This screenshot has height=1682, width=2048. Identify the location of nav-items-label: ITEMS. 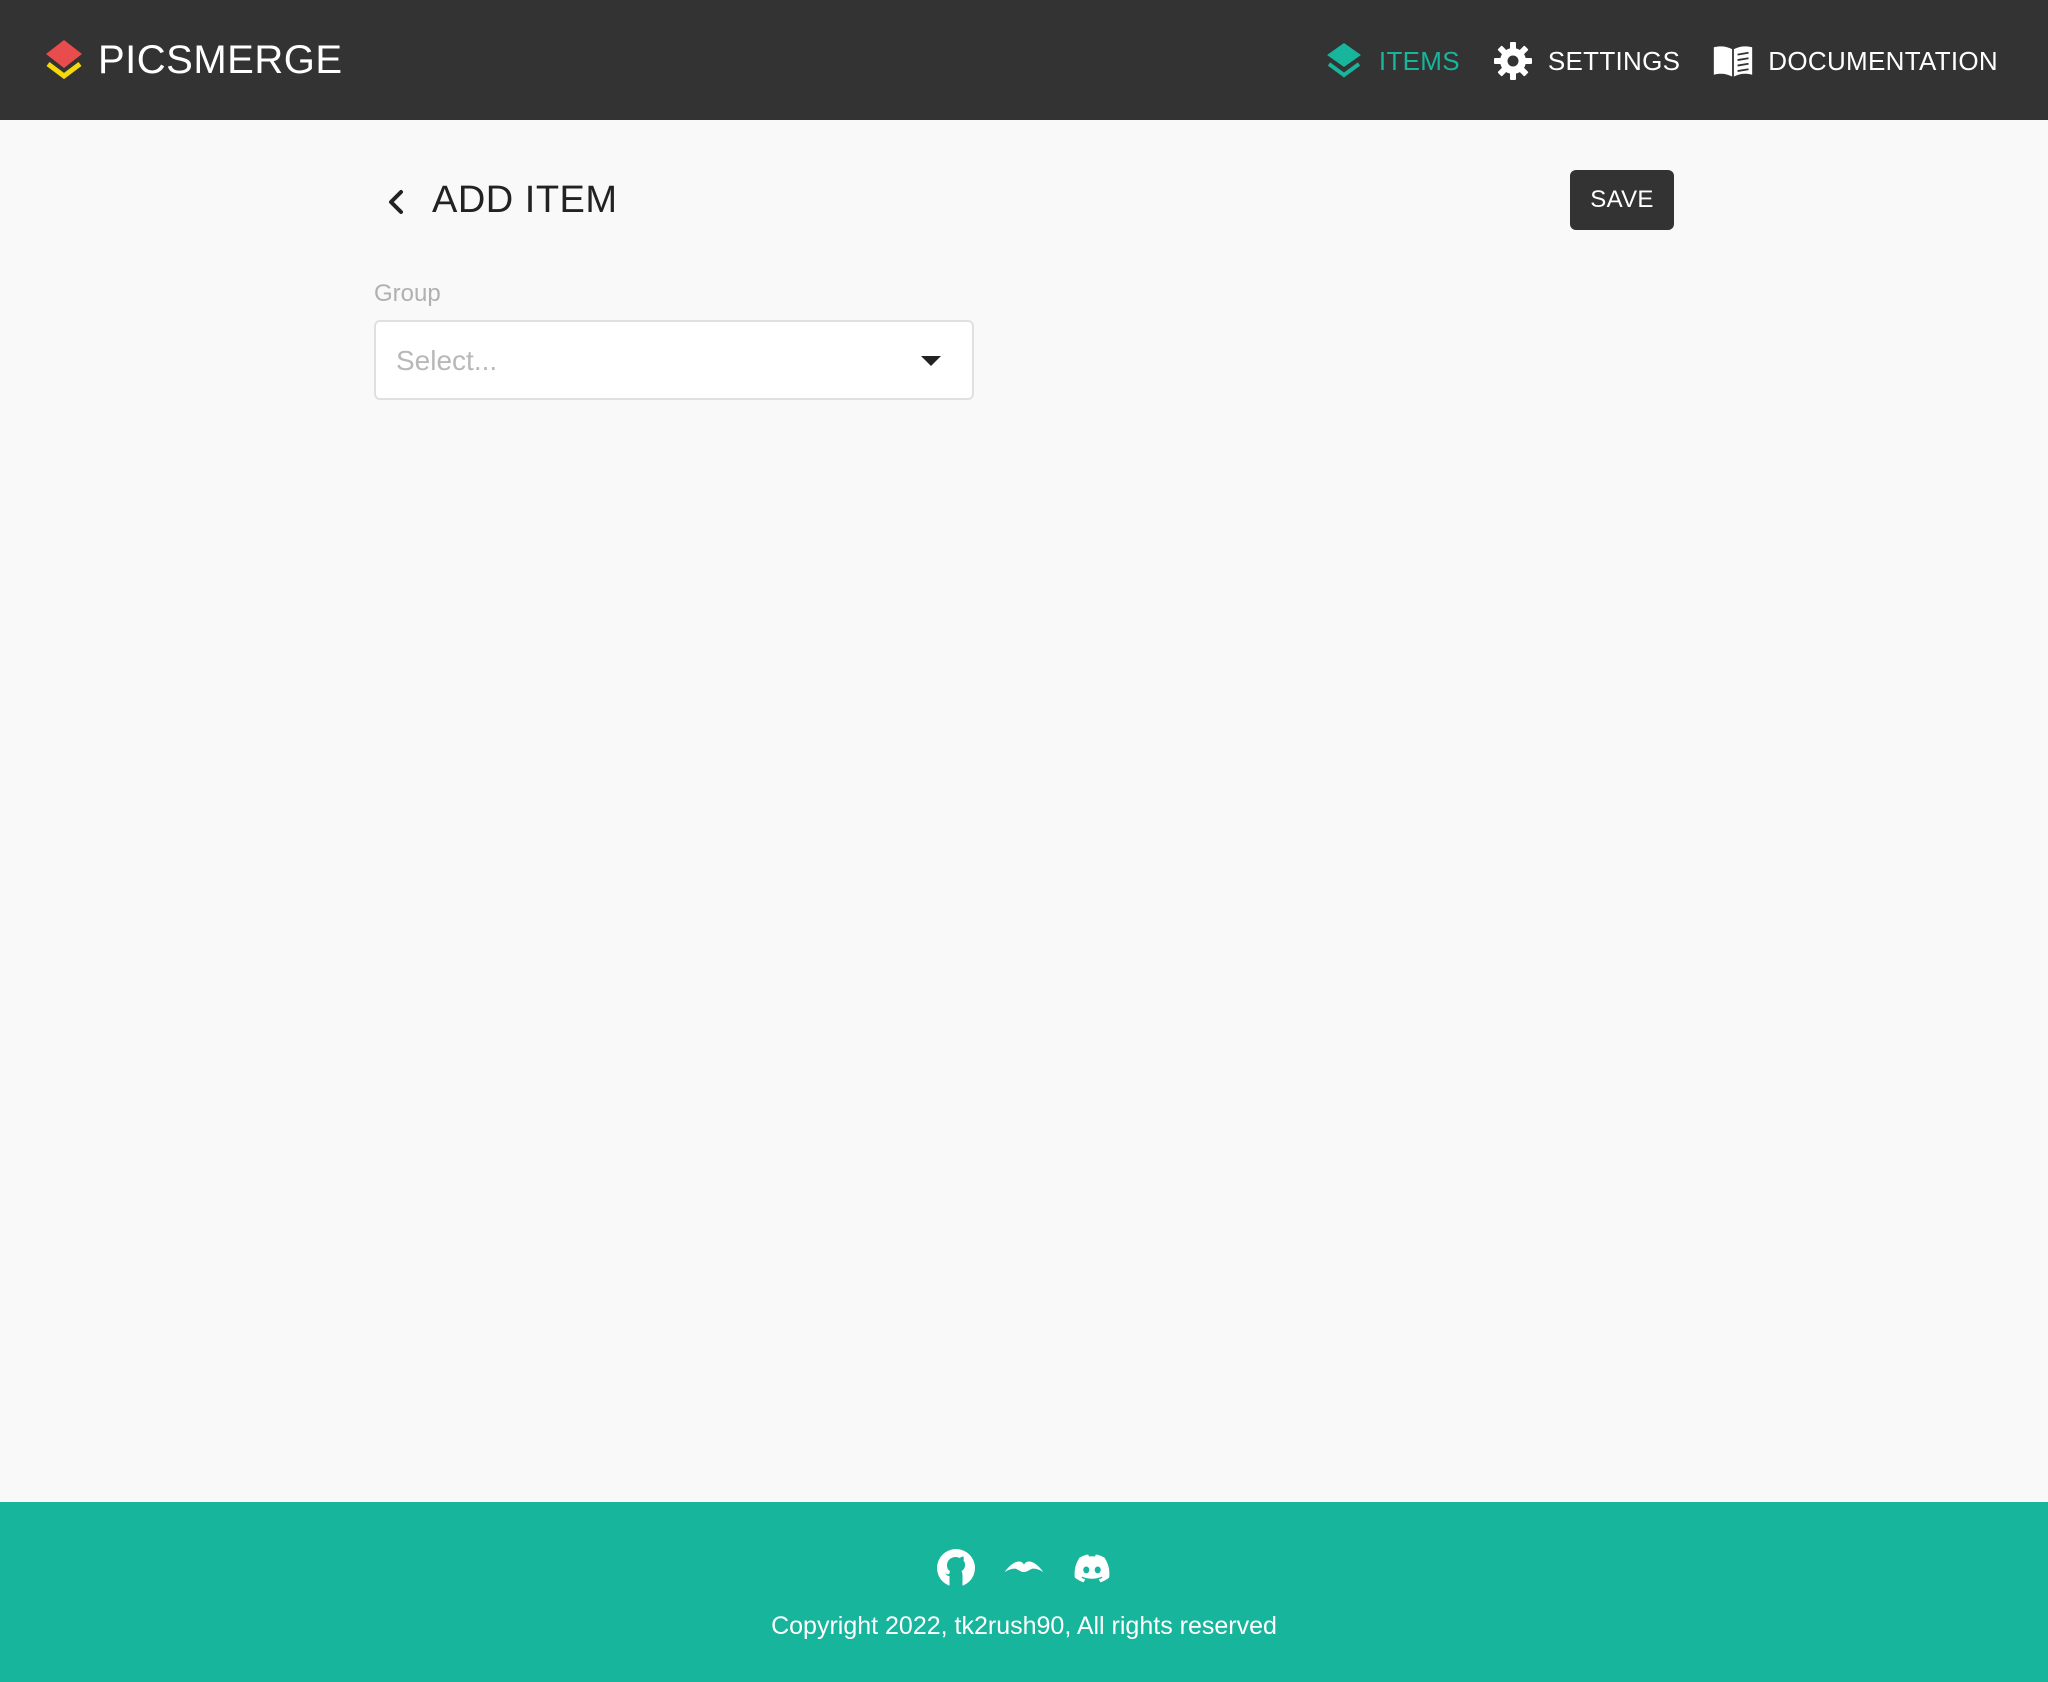
(1419, 60).